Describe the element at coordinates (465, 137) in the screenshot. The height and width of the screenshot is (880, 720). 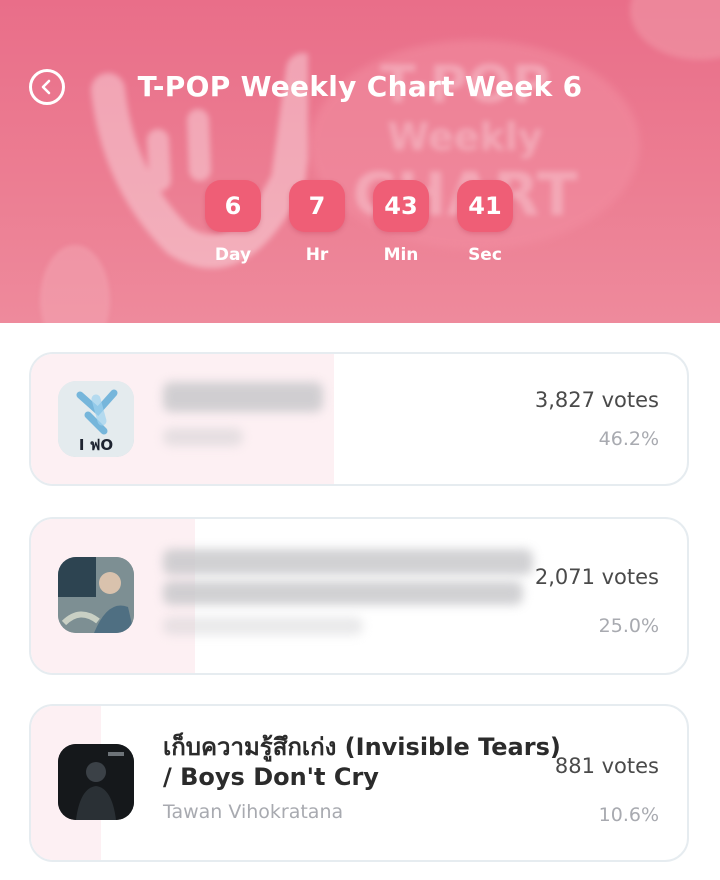
I see `background-text: Weekly` at that location.